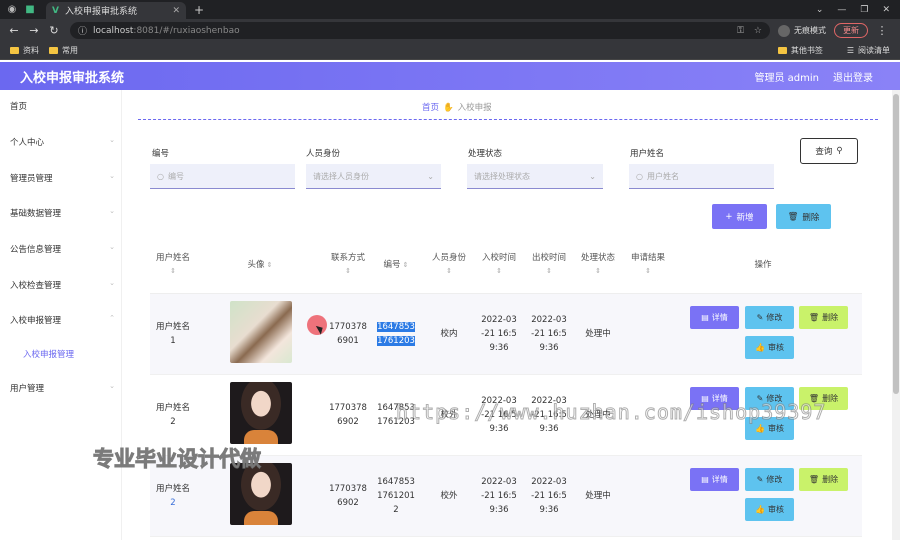 The height and width of the screenshot is (540, 900). Describe the element at coordinates (62, 142) in the screenshot. I see `sidebar-item-profile: 个人中心 ⌄` at that location.